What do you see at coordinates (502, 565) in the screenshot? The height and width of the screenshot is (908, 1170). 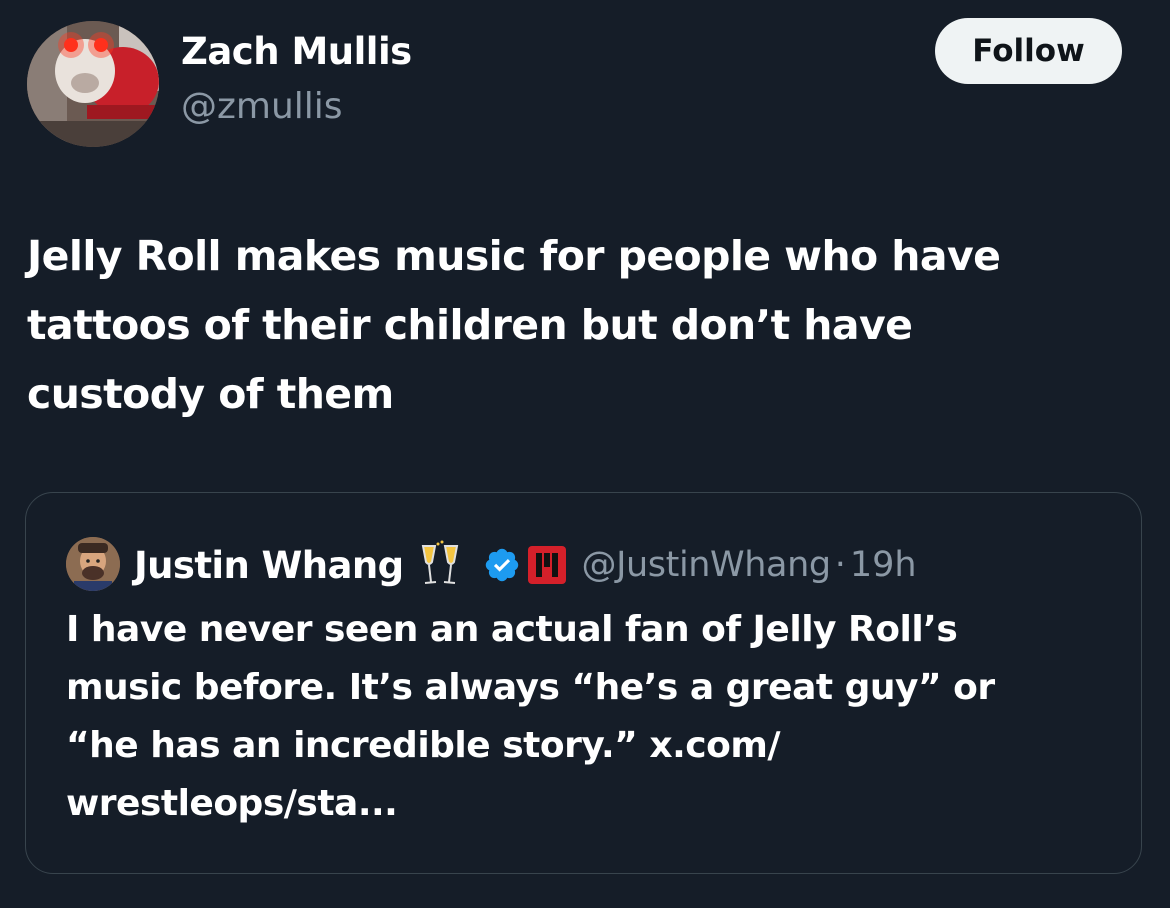 I see `verified-badge-icon` at bounding box center [502, 565].